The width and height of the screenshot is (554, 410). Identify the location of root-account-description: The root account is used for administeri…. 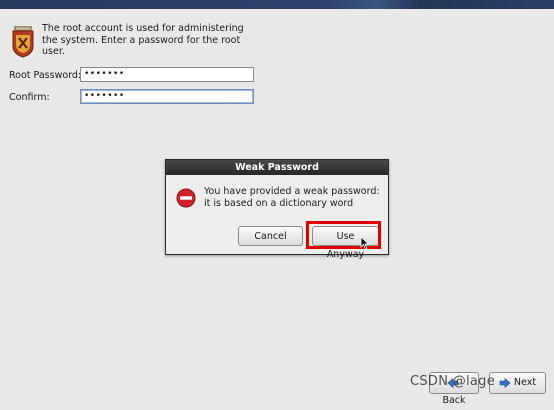
(143, 40).